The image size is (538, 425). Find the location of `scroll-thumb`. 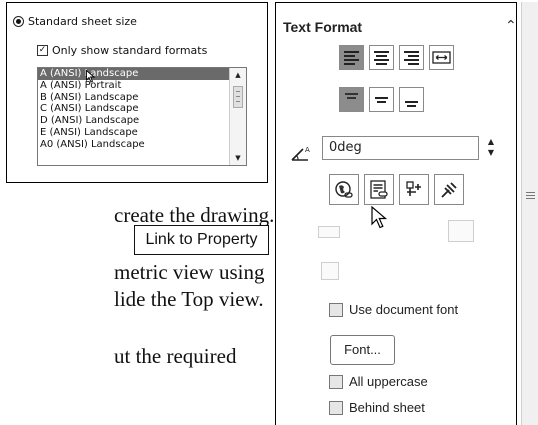

scroll-thumb is located at coordinates (238, 97).